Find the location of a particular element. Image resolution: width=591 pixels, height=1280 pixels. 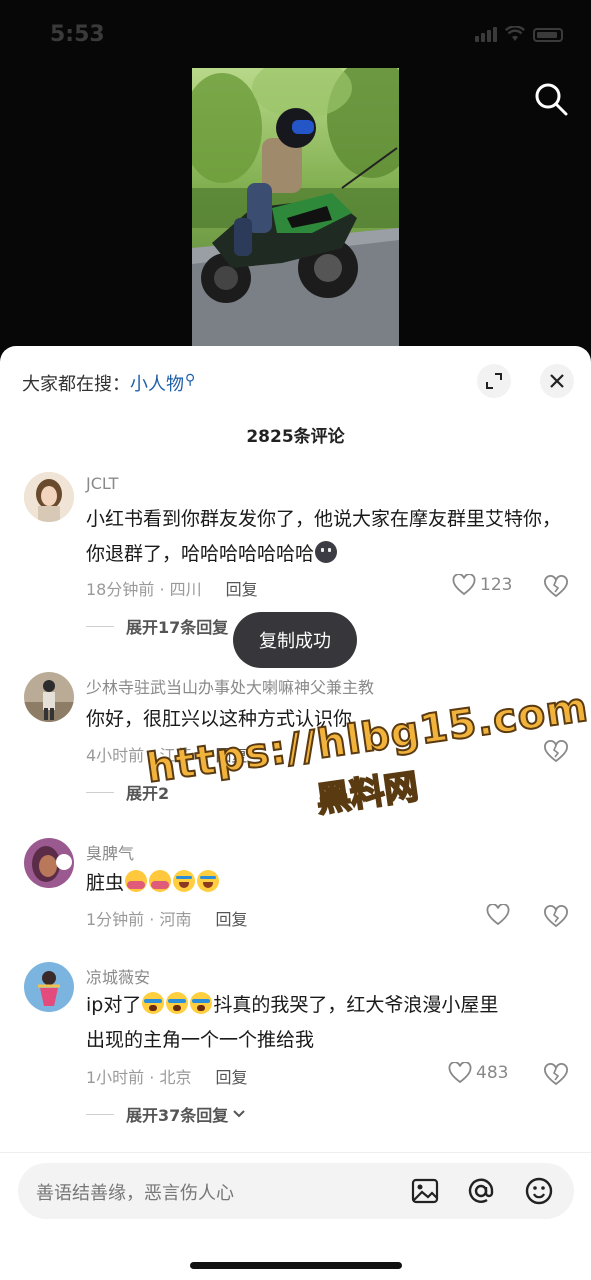

comment-meta: 1小时前 · 北京 回复 is located at coordinates (166, 1076).